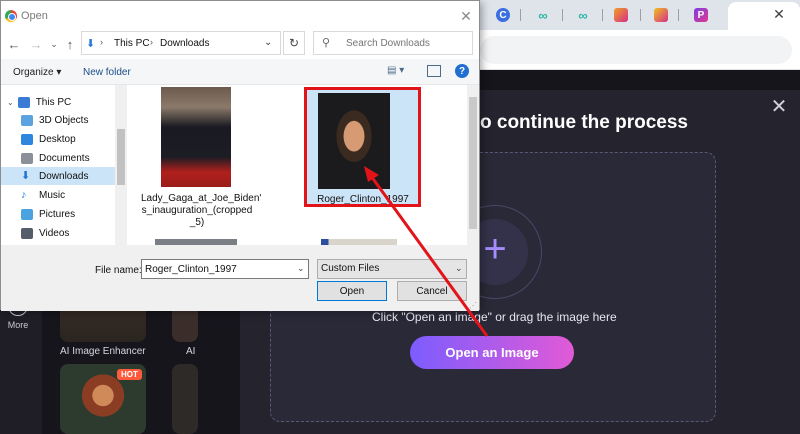  I want to click on plus-icon: +, so click(495, 249).